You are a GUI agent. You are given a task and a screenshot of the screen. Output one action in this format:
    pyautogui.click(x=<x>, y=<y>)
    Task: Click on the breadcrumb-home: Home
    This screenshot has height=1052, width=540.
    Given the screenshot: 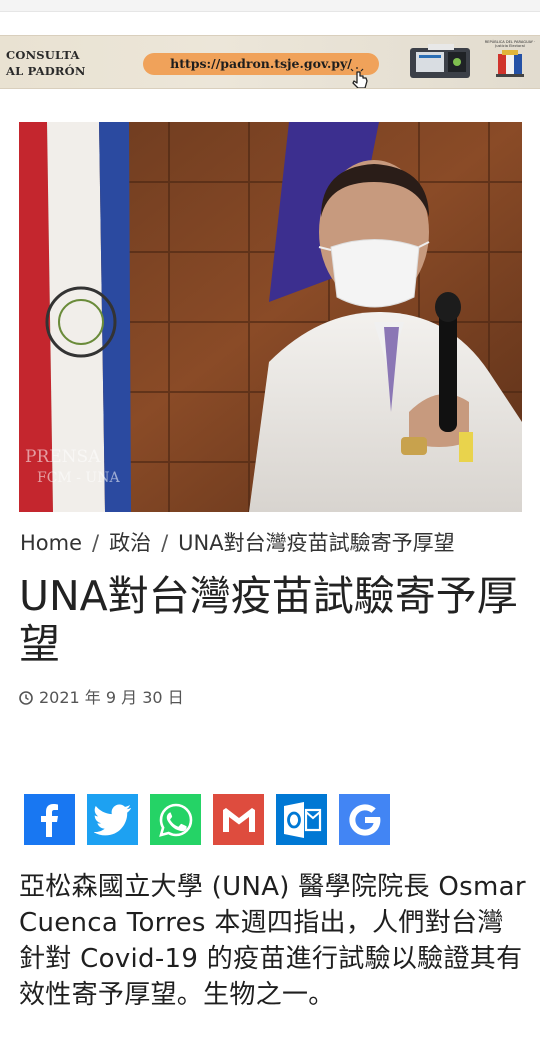 What is the action you would take?
    pyautogui.click(x=51, y=543)
    